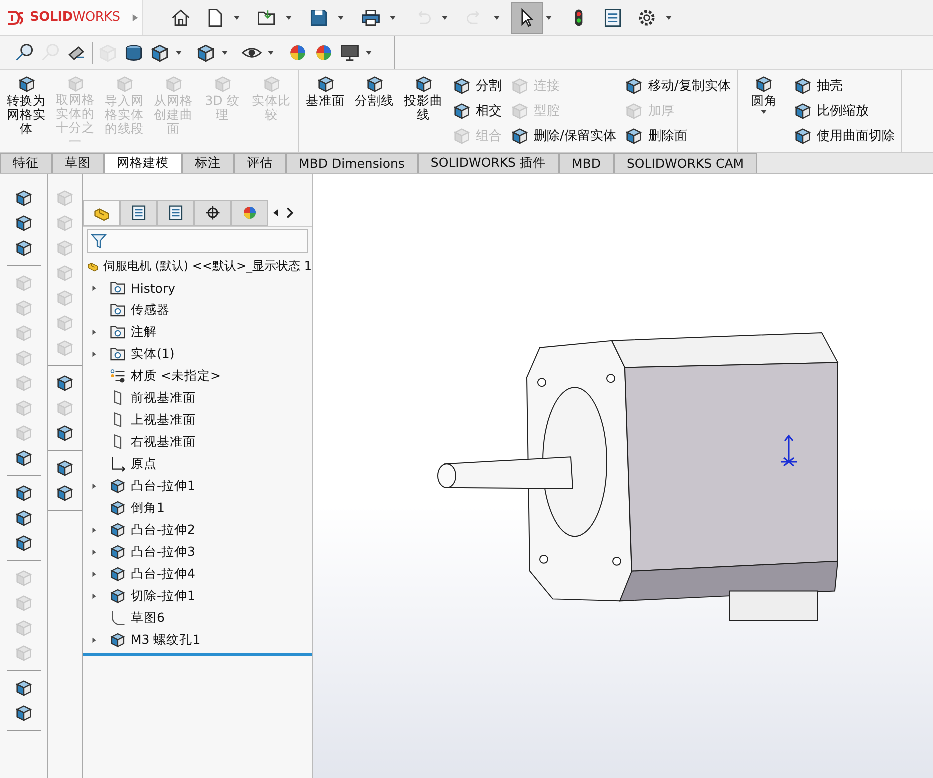 Image resolution: width=933 pixels, height=778 pixels. Describe the element at coordinates (163, 596) in the screenshot. I see `tree-item: 切除-拉伸1` at that location.